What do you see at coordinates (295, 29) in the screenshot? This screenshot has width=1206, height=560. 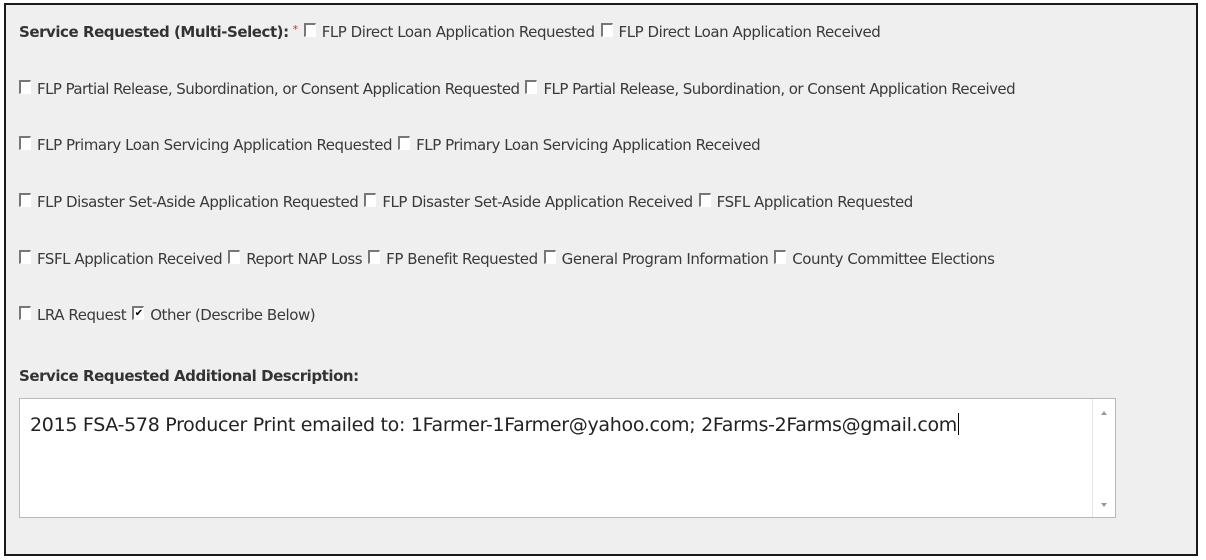 I see `required-marker: *` at bounding box center [295, 29].